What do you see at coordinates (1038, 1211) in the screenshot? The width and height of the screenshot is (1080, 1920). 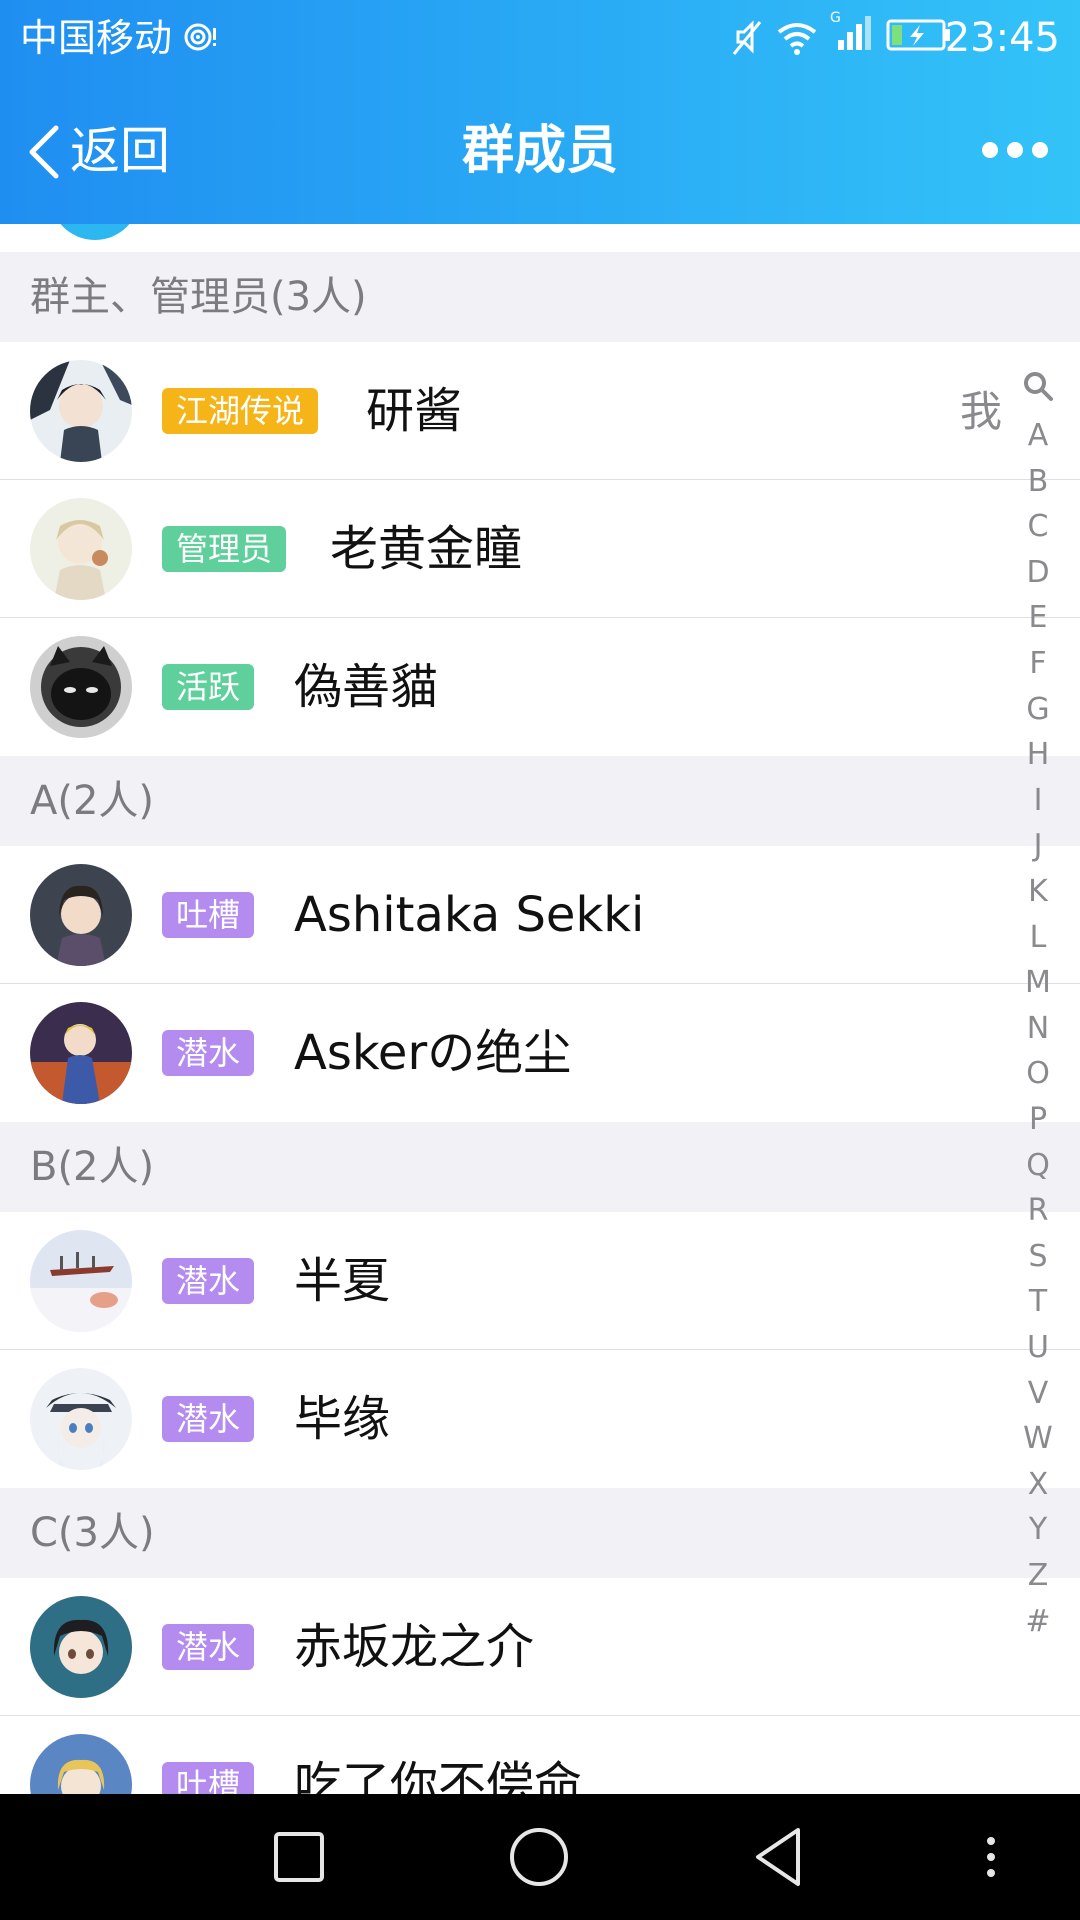 I see `index-letter: R` at bounding box center [1038, 1211].